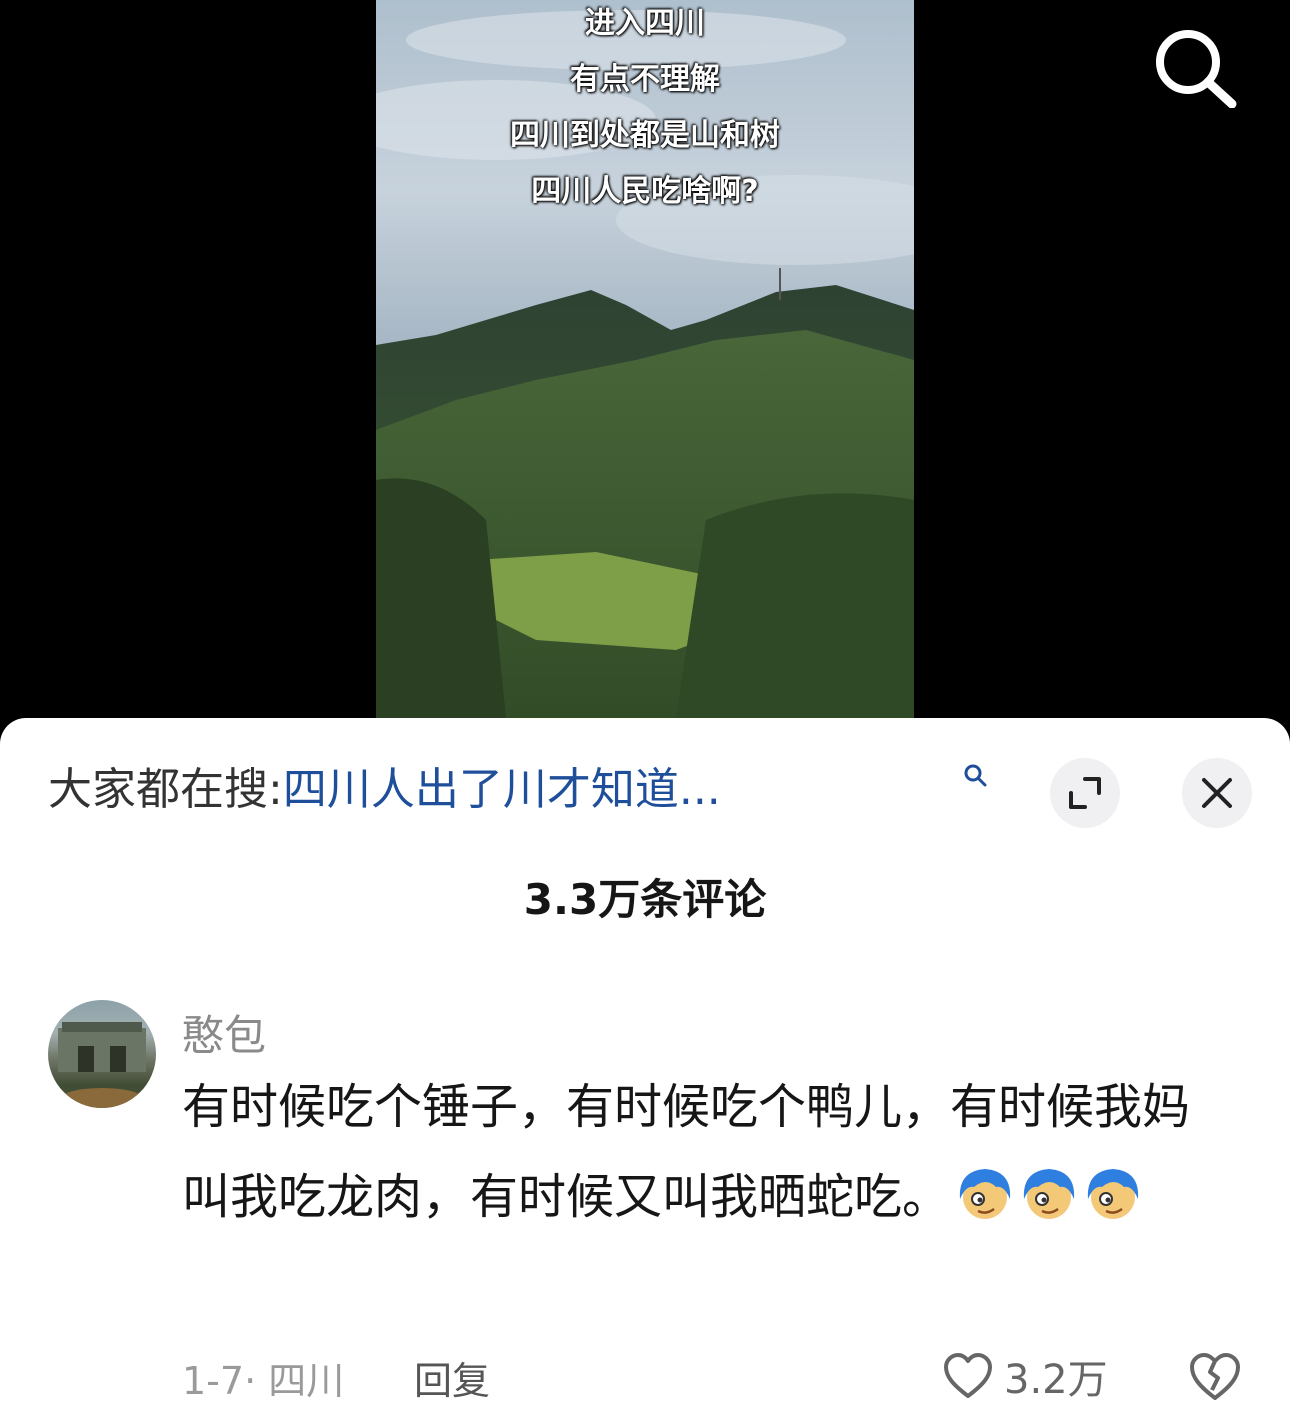  Describe the element at coordinates (224, 1032) in the screenshot. I see `comment-username: 憨包` at that location.